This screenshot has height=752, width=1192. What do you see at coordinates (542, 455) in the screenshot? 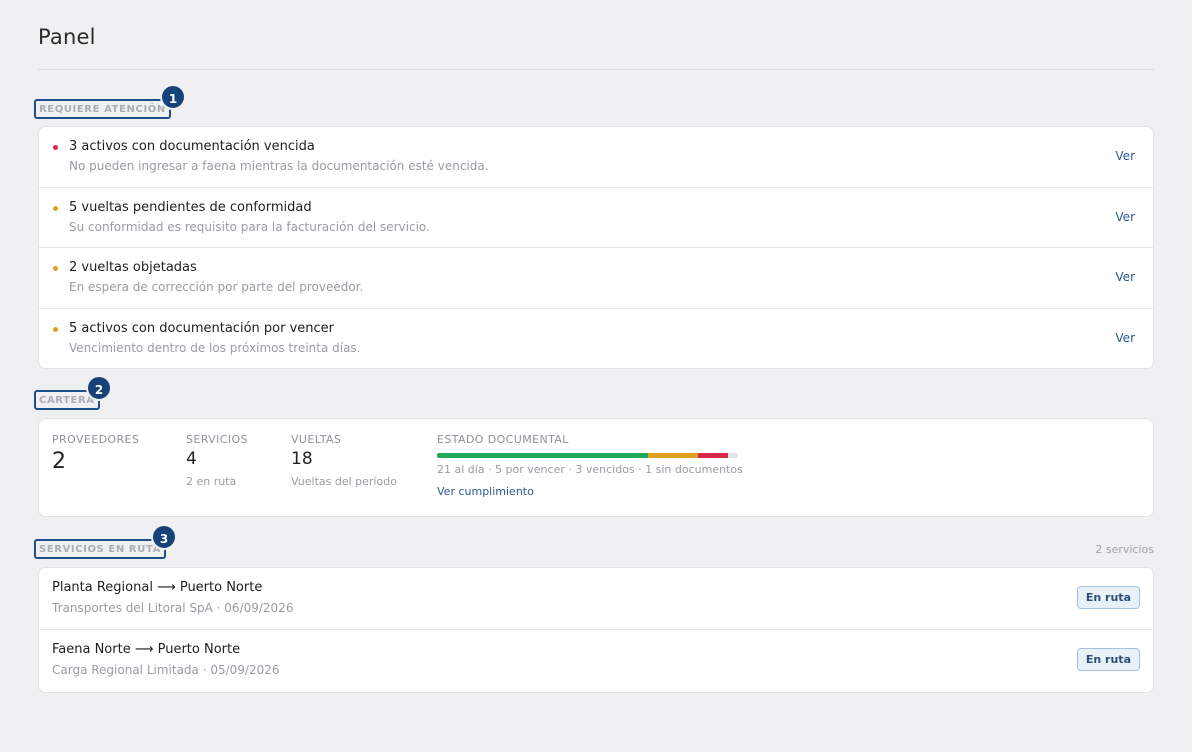
I see `doc-bar-segment-al-dia` at bounding box center [542, 455].